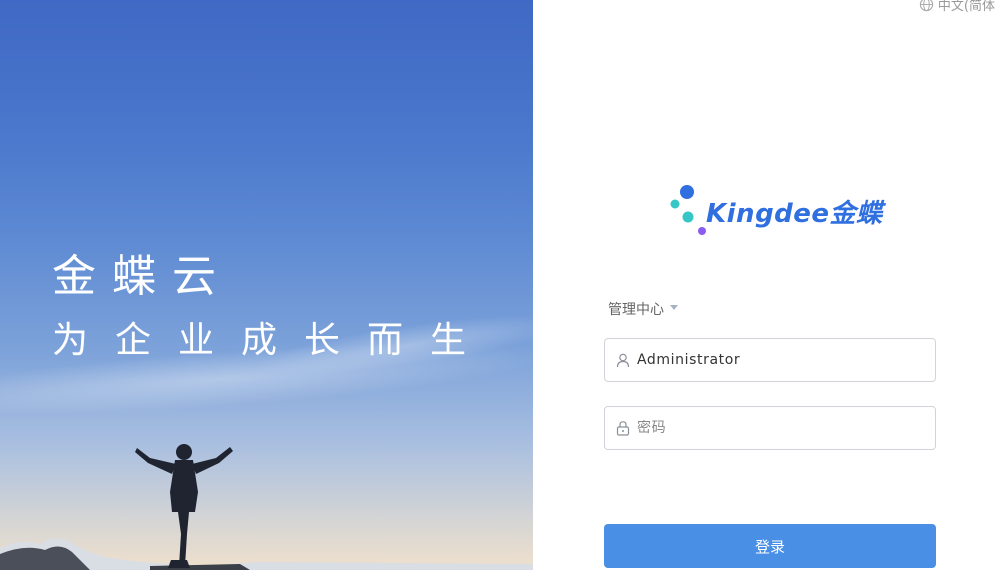 The width and height of the screenshot is (999, 570). I want to click on management-center-label: 管理中心, so click(636, 310).